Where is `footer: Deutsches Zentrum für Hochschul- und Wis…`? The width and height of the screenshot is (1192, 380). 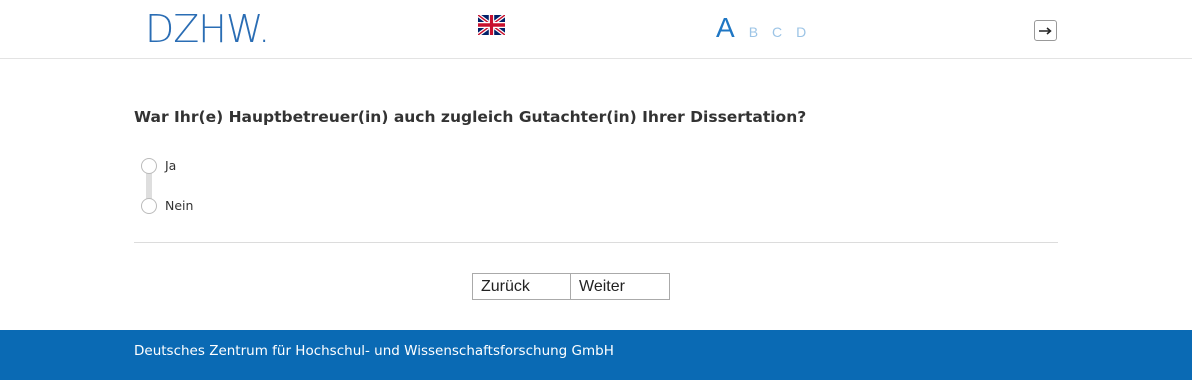 footer: Deutsches Zentrum für Hochschul- und Wis… is located at coordinates (596, 355).